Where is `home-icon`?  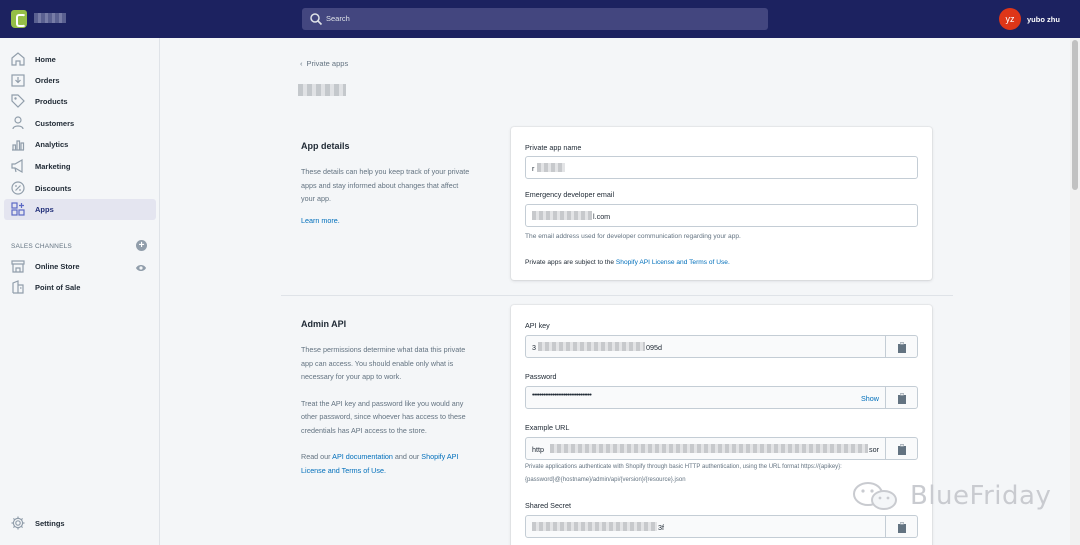 home-icon is located at coordinates (18, 59).